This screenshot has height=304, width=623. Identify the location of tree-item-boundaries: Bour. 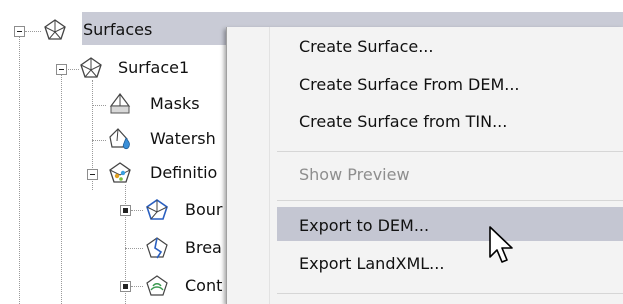
(203, 209).